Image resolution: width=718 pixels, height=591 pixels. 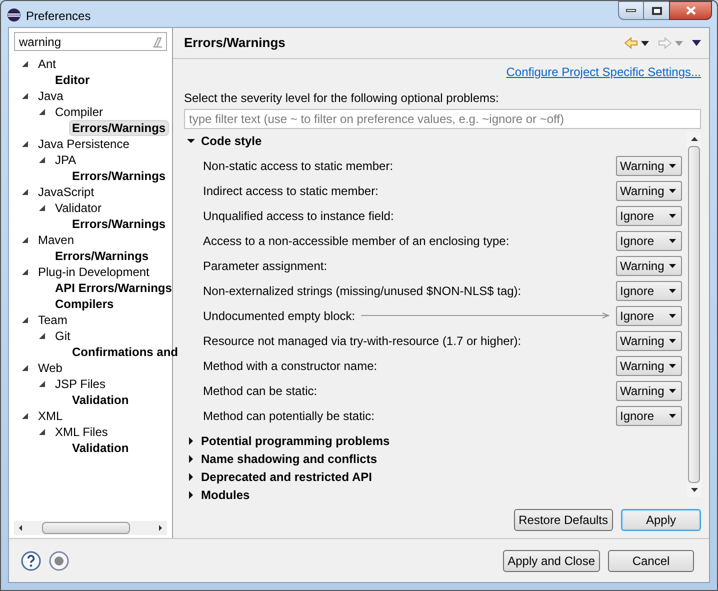 What do you see at coordinates (279, 316) in the screenshot?
I see `option-label: Undocumented empty block:` at bounding box center [279, 316].